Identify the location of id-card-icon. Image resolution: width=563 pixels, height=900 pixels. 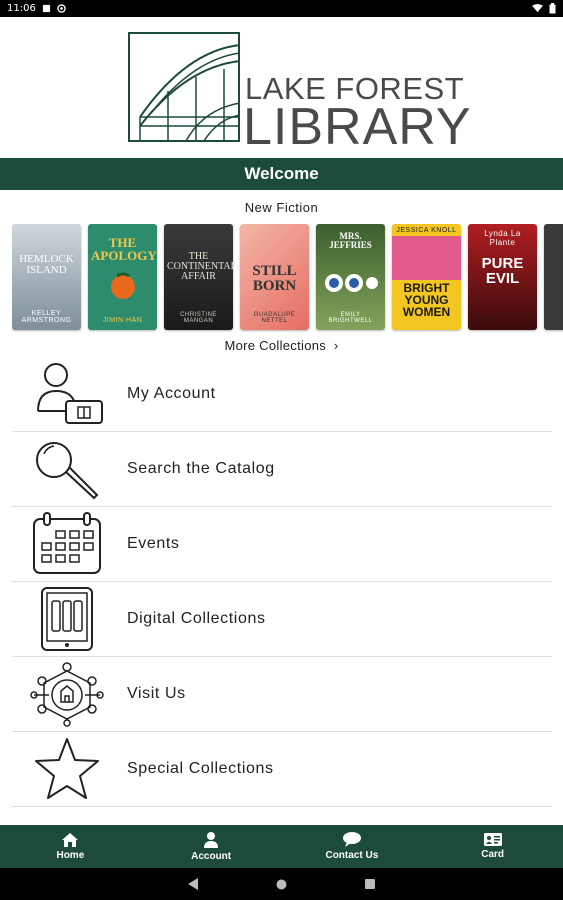
(492, 839).